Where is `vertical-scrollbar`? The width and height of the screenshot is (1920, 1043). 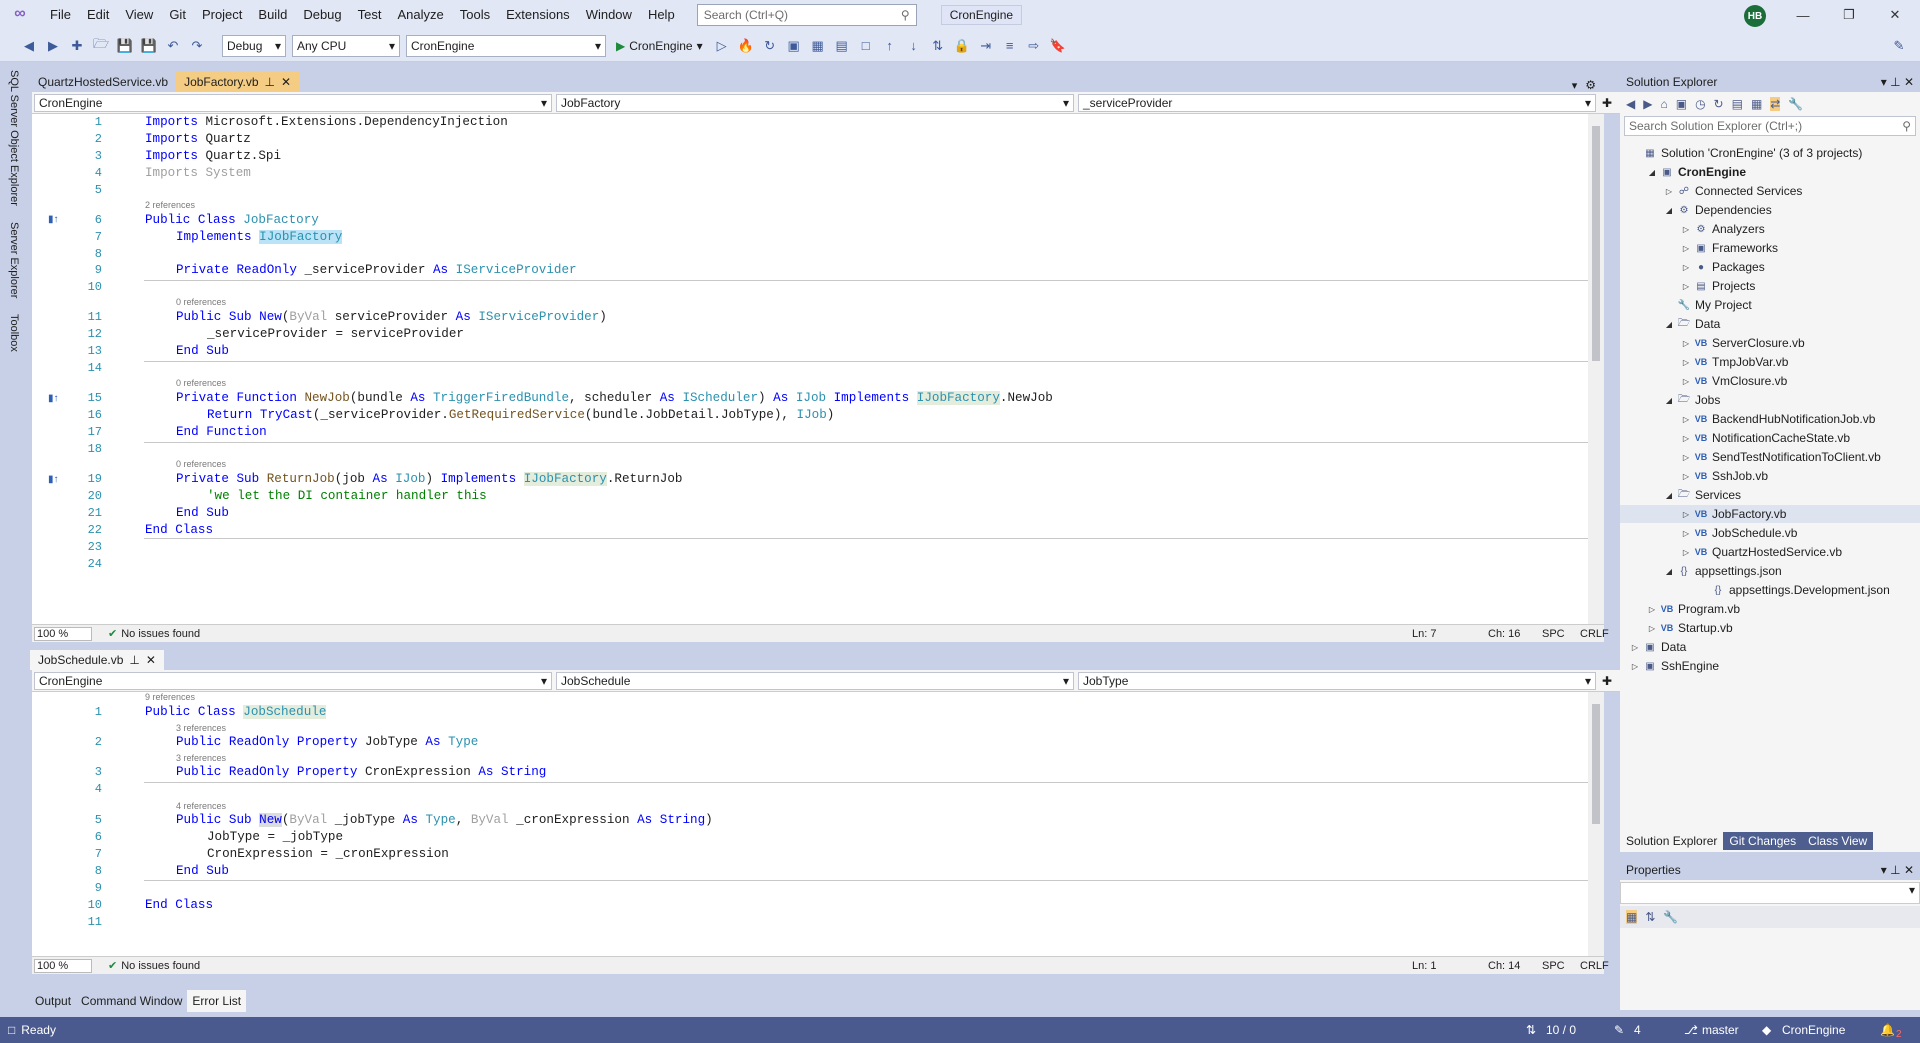
vertical-scrollbar is located at coordinates (1596, 369).